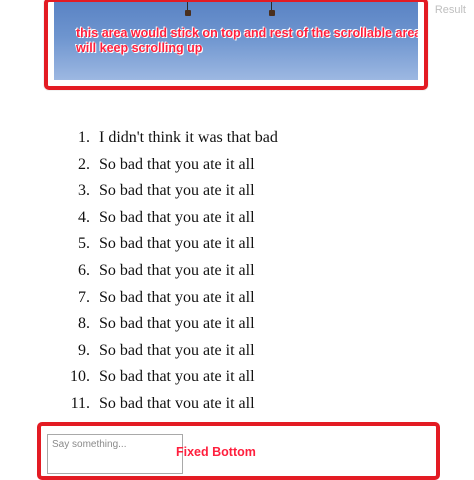  What do you see at coordinates (272, 9) in the screenshot?
I see `balloon-basket-right` at bounding box center [272, 9].